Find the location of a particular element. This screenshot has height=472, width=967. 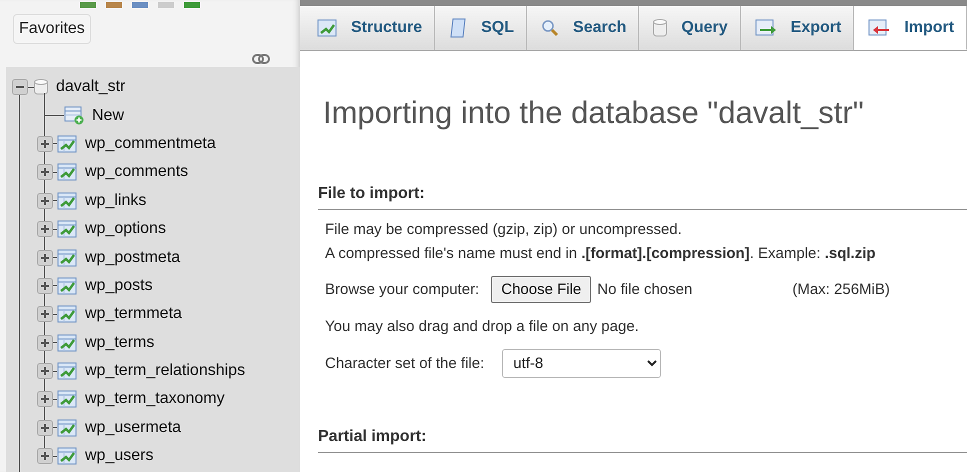

export-icon is located at coordinates (765, 28).